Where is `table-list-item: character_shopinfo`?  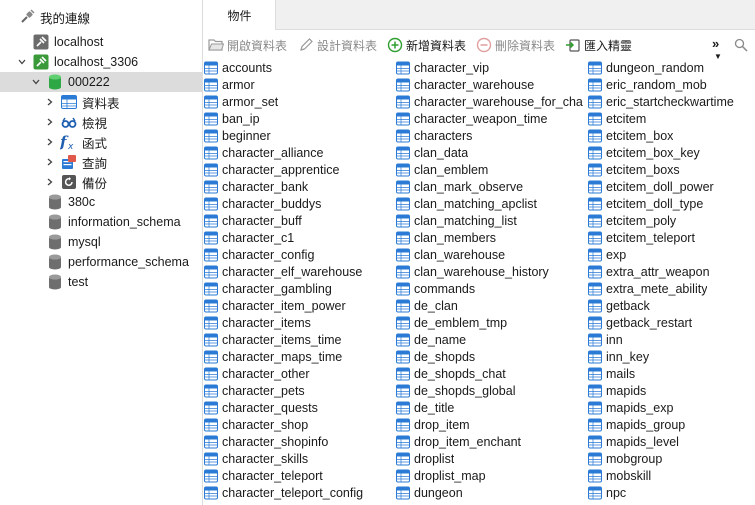
table-list-item: character_shopinfo is located at coordinates (299, 441).